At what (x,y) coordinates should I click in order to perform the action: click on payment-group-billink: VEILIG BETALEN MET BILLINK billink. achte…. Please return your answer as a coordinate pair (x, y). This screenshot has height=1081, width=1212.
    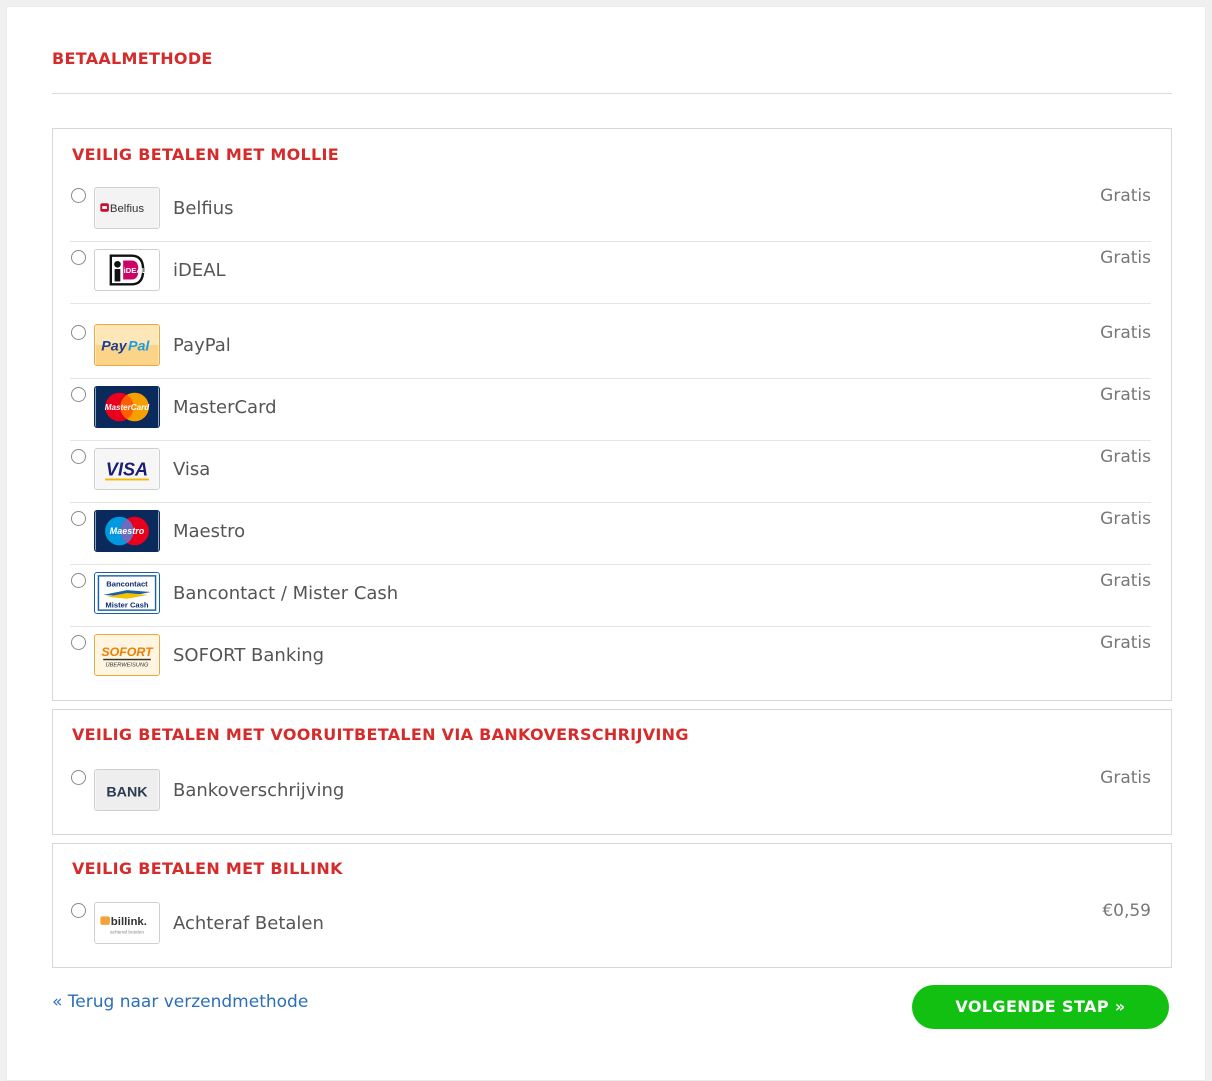
    Looking at the image, I should click on (612, 905).